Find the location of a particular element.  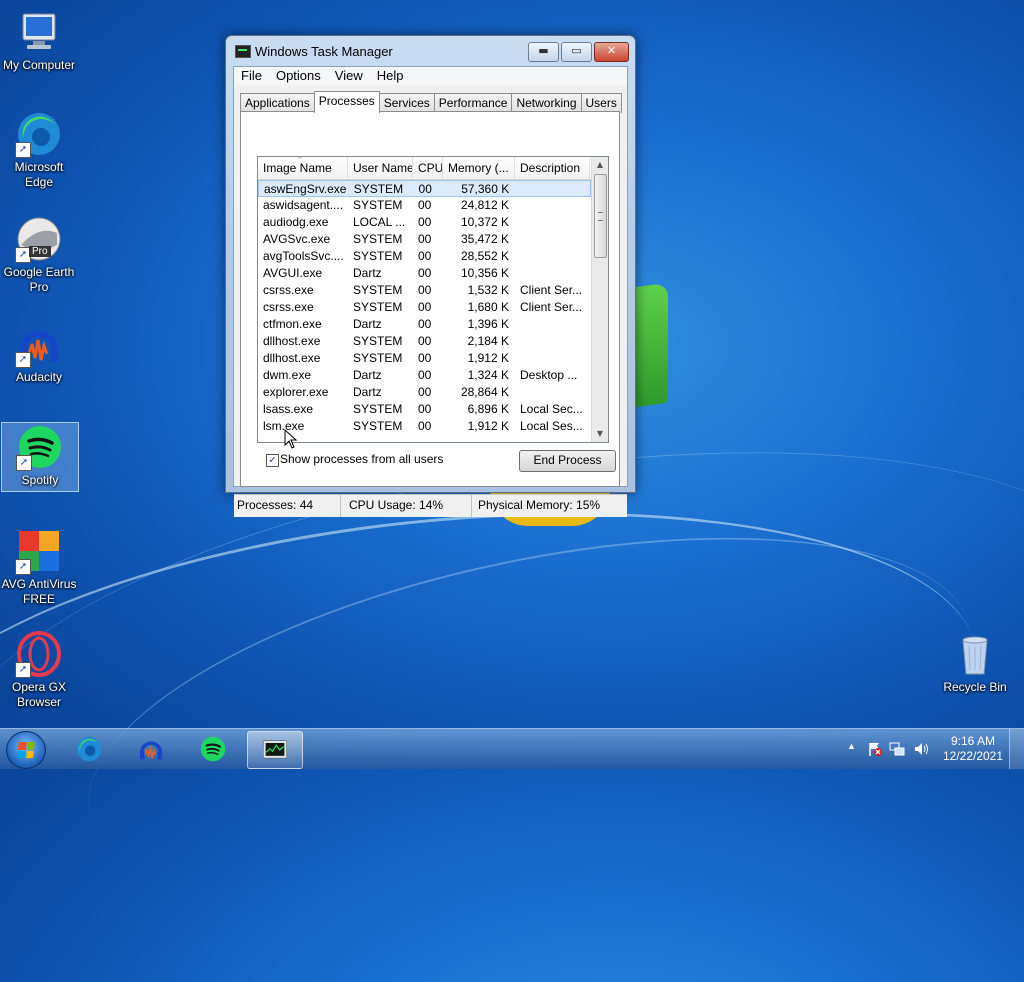

action-center-flag-icon is located at coordinates (875, 749).